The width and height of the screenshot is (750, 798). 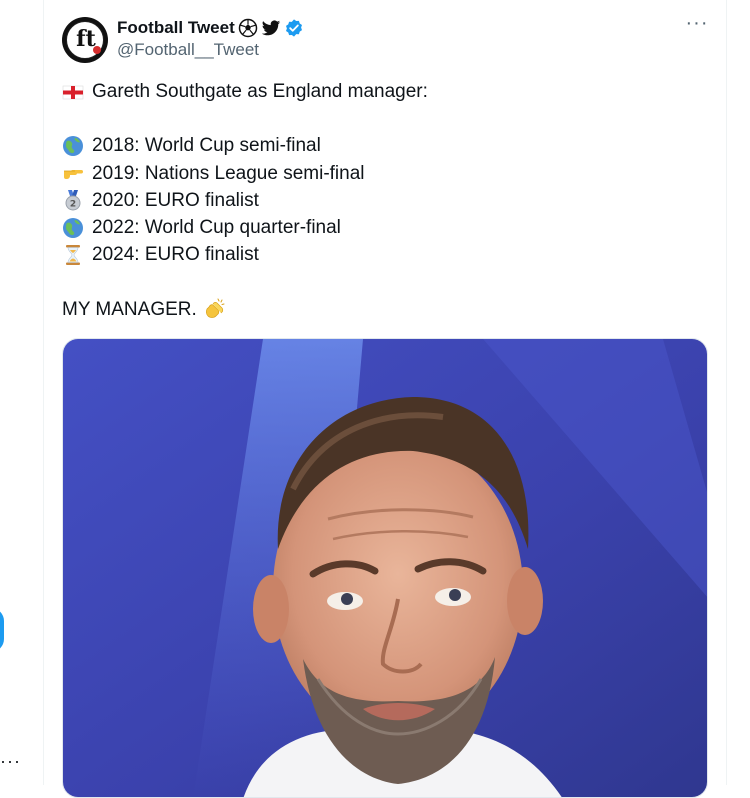 What do you see at coordinates (73, 92) in the screenshot?
I see `england-flag-icon` at bounding box center [73, 92].